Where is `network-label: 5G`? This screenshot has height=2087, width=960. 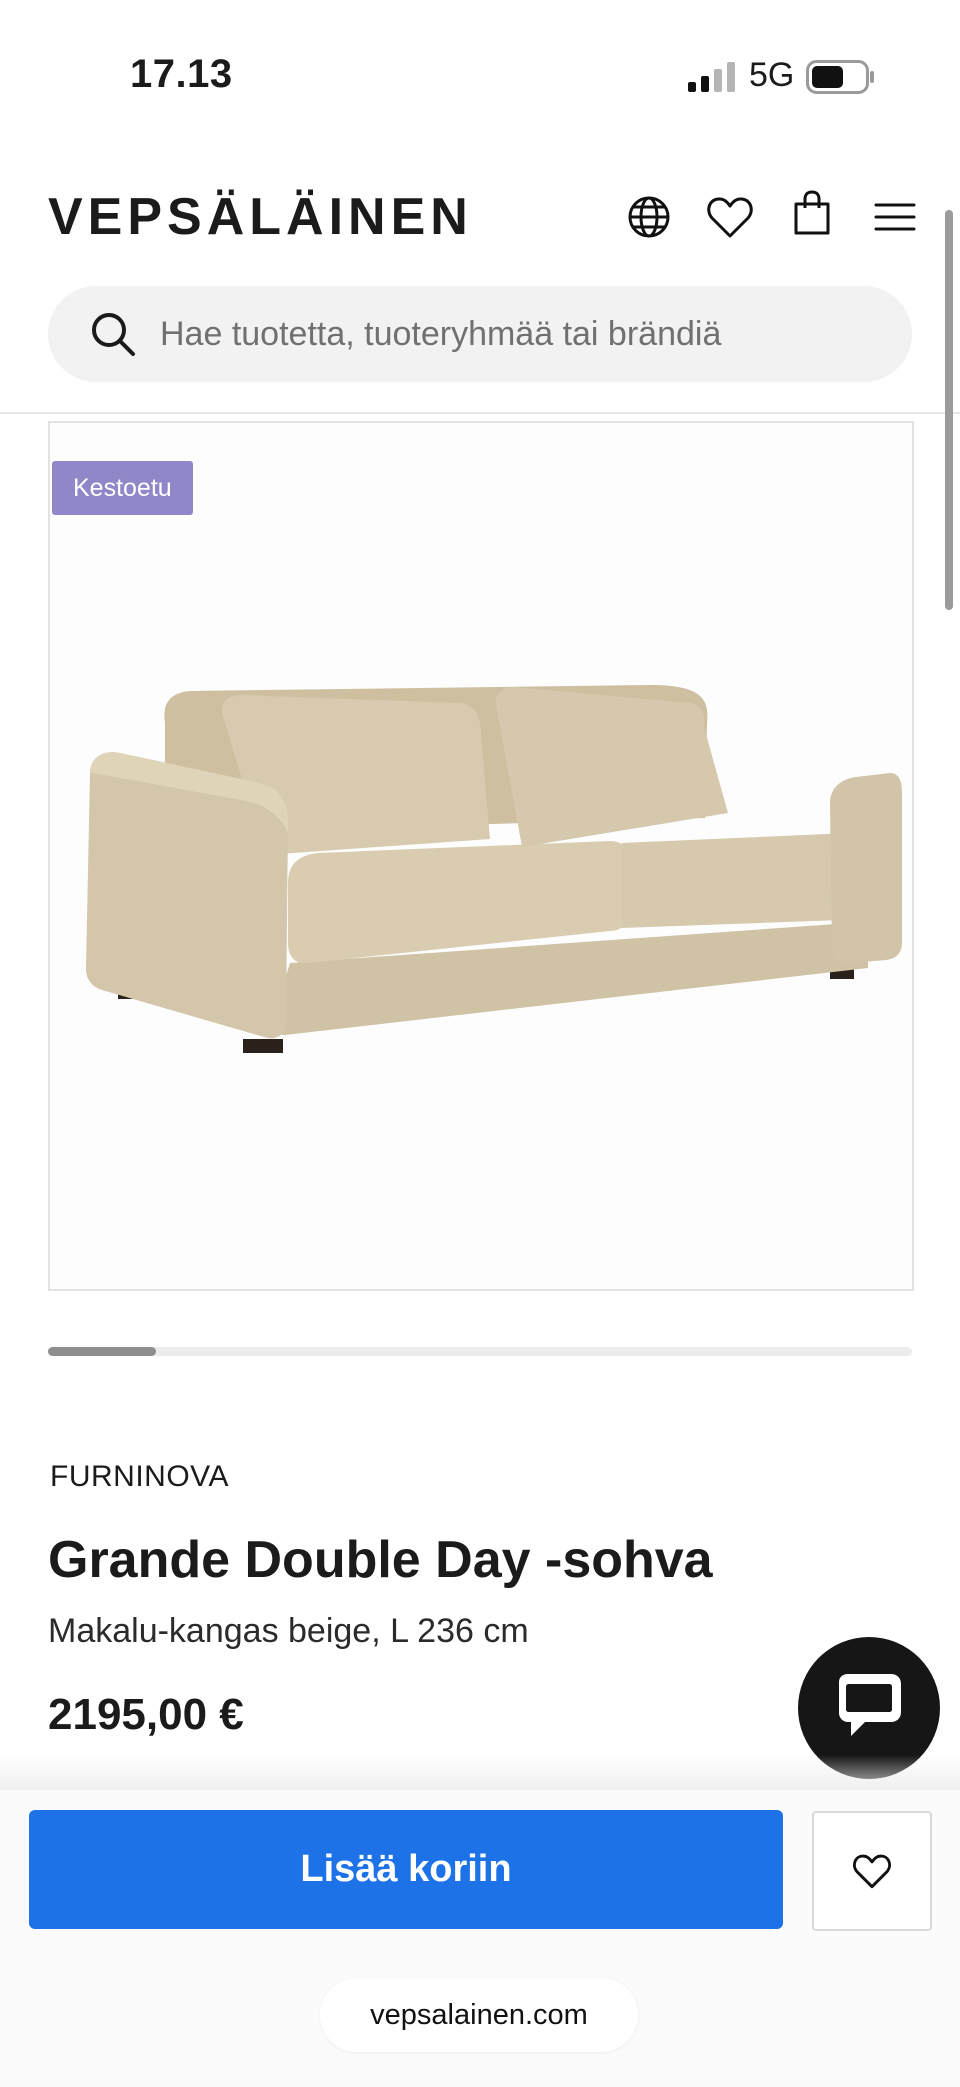
network-label: 5G is located at coordinates (772, 75).